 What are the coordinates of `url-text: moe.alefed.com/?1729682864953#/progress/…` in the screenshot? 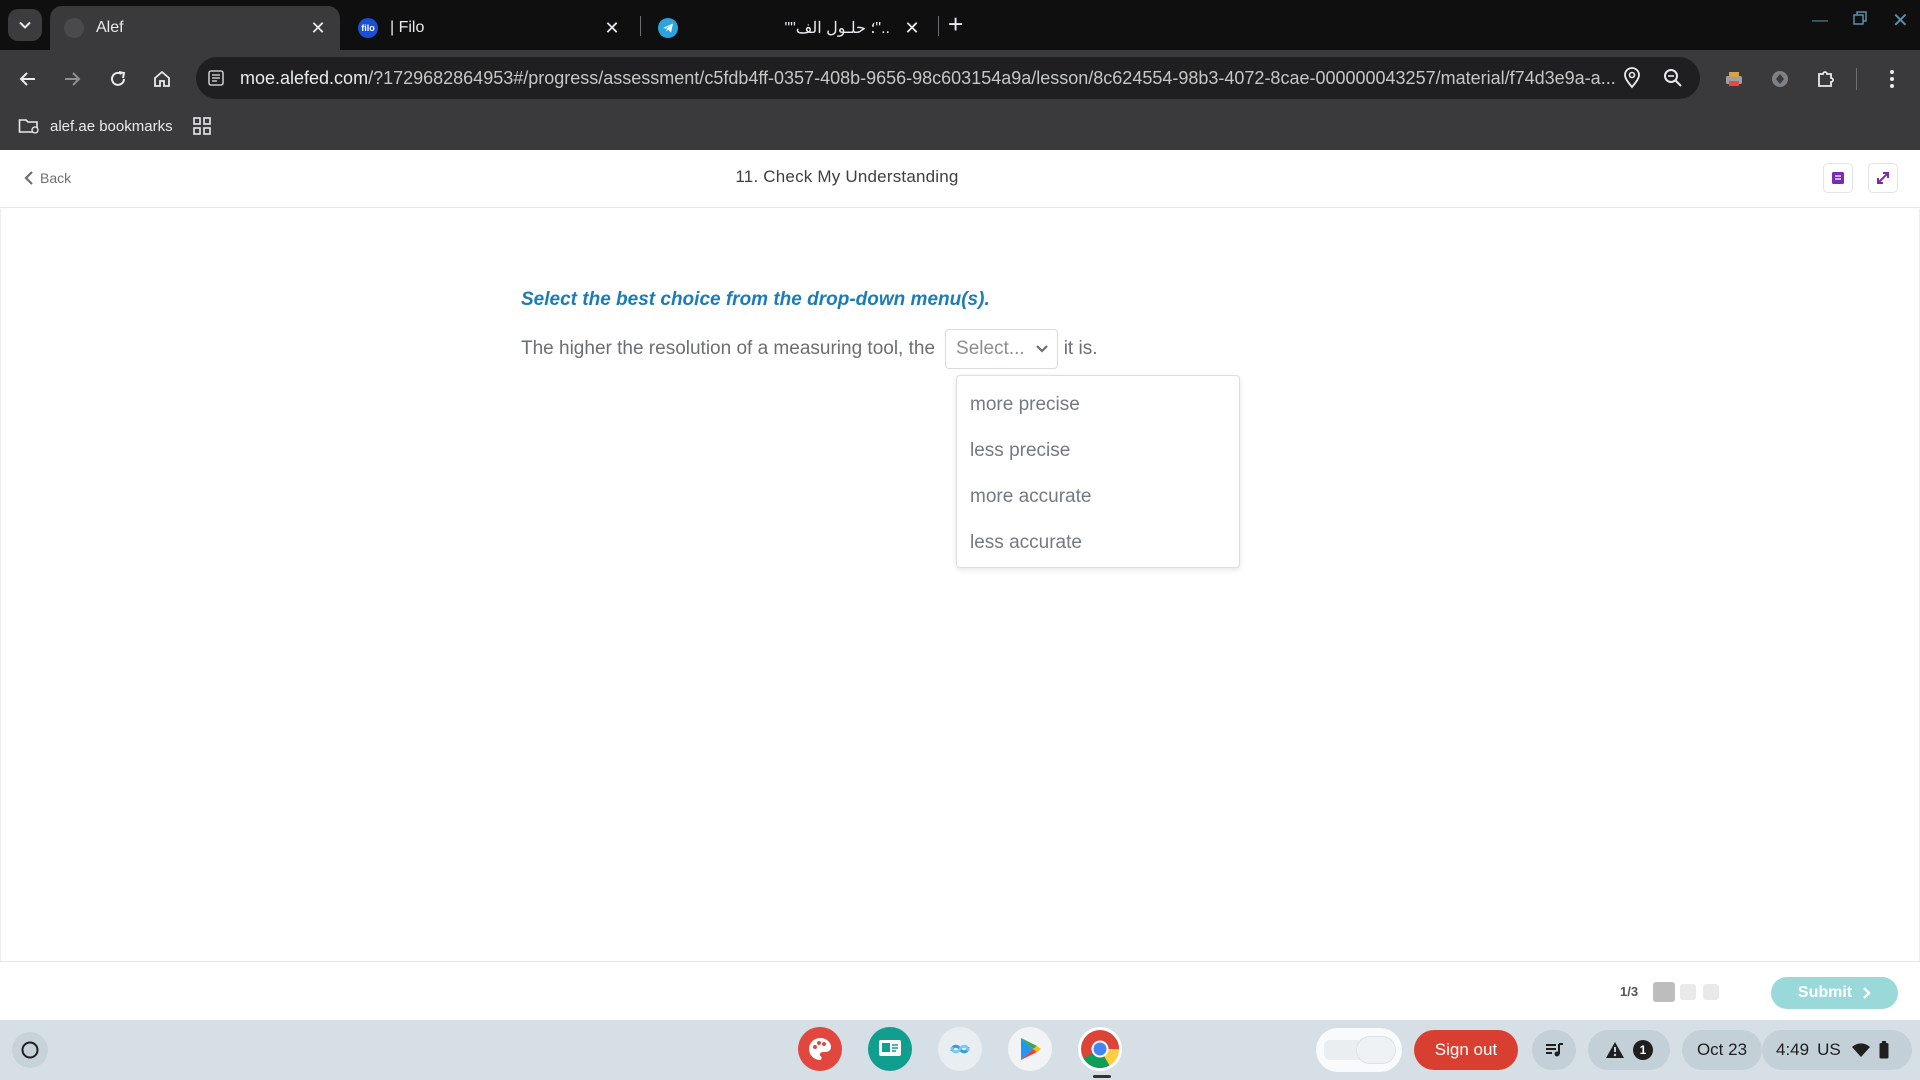 It's located at (940, 78).